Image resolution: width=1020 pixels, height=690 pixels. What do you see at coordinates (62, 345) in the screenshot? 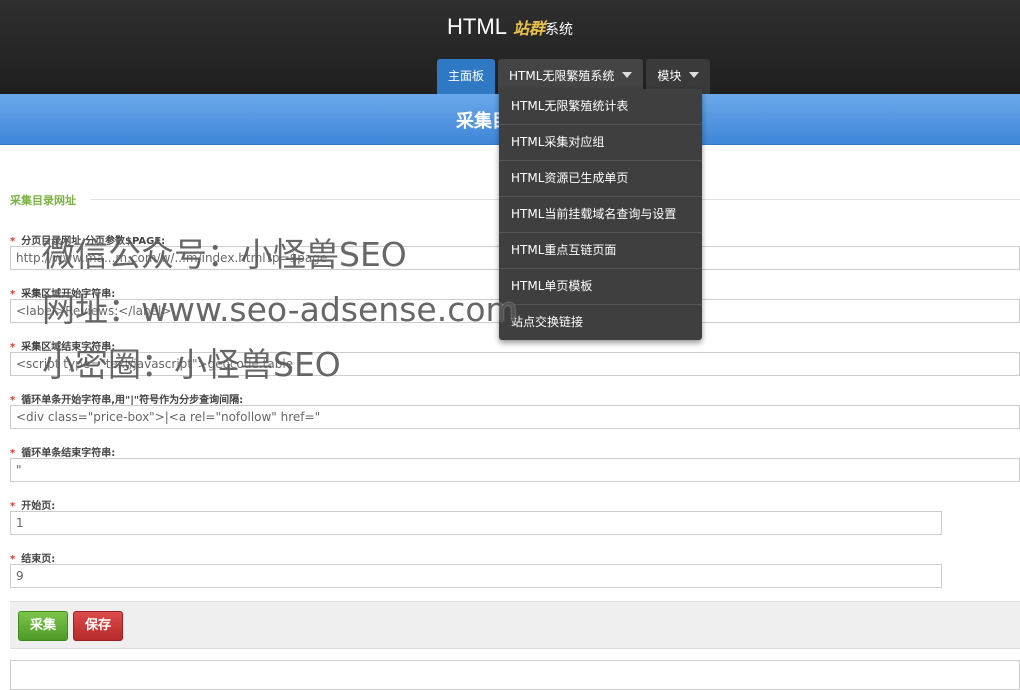
I see `field-label-area-end: * 采集区域结束字符串:` at bounding box center [62, 345].